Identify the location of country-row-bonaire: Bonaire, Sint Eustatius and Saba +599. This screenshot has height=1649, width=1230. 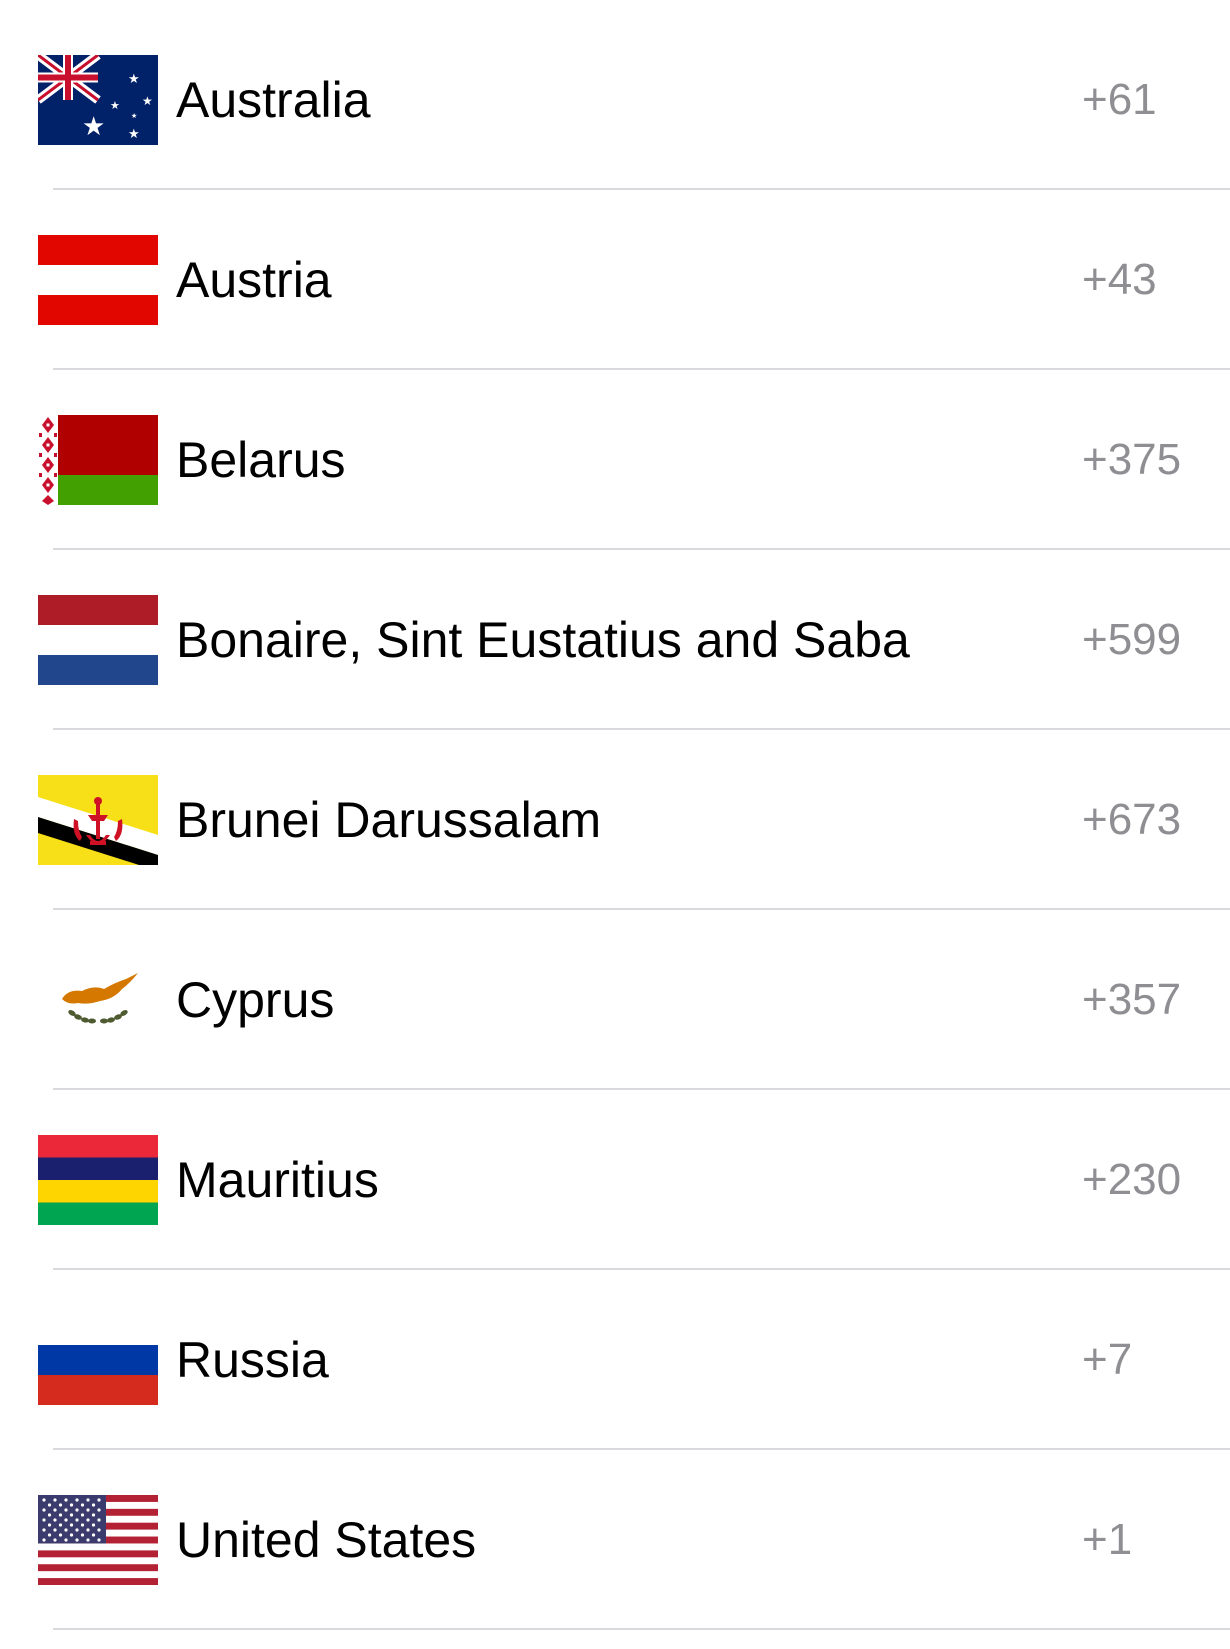
(615, 640).